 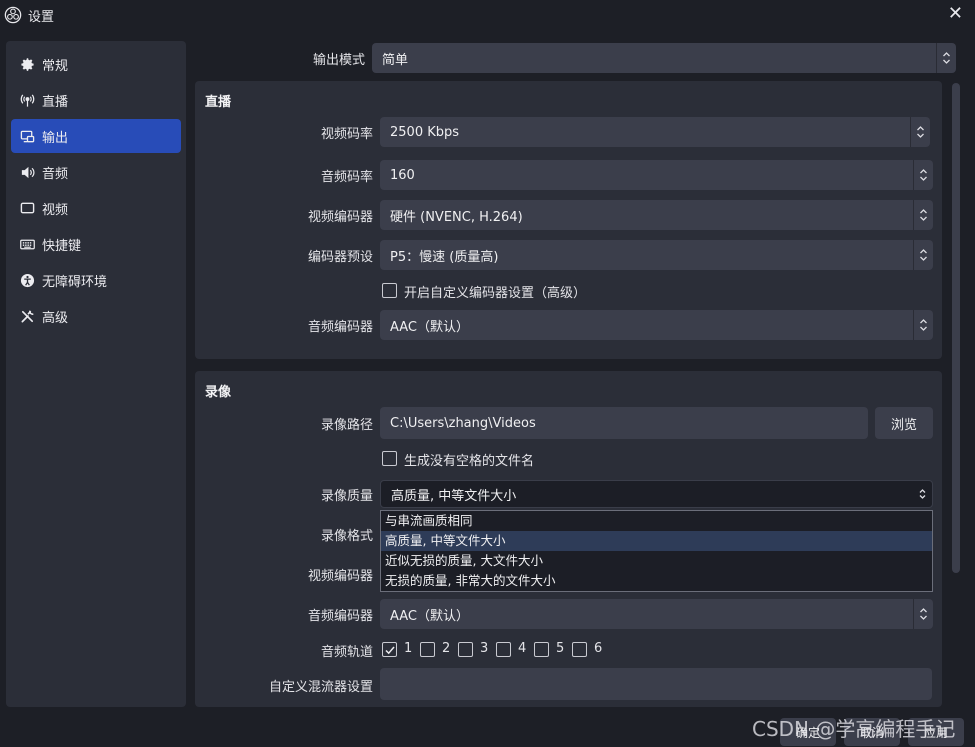 I want to click on track-6-checkbox, so click(x=579, y=649).